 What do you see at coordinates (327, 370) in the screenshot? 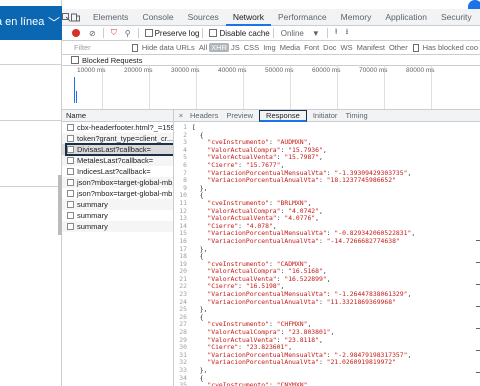
I see `code-line: 33 },` at bounding box center [327, 370].